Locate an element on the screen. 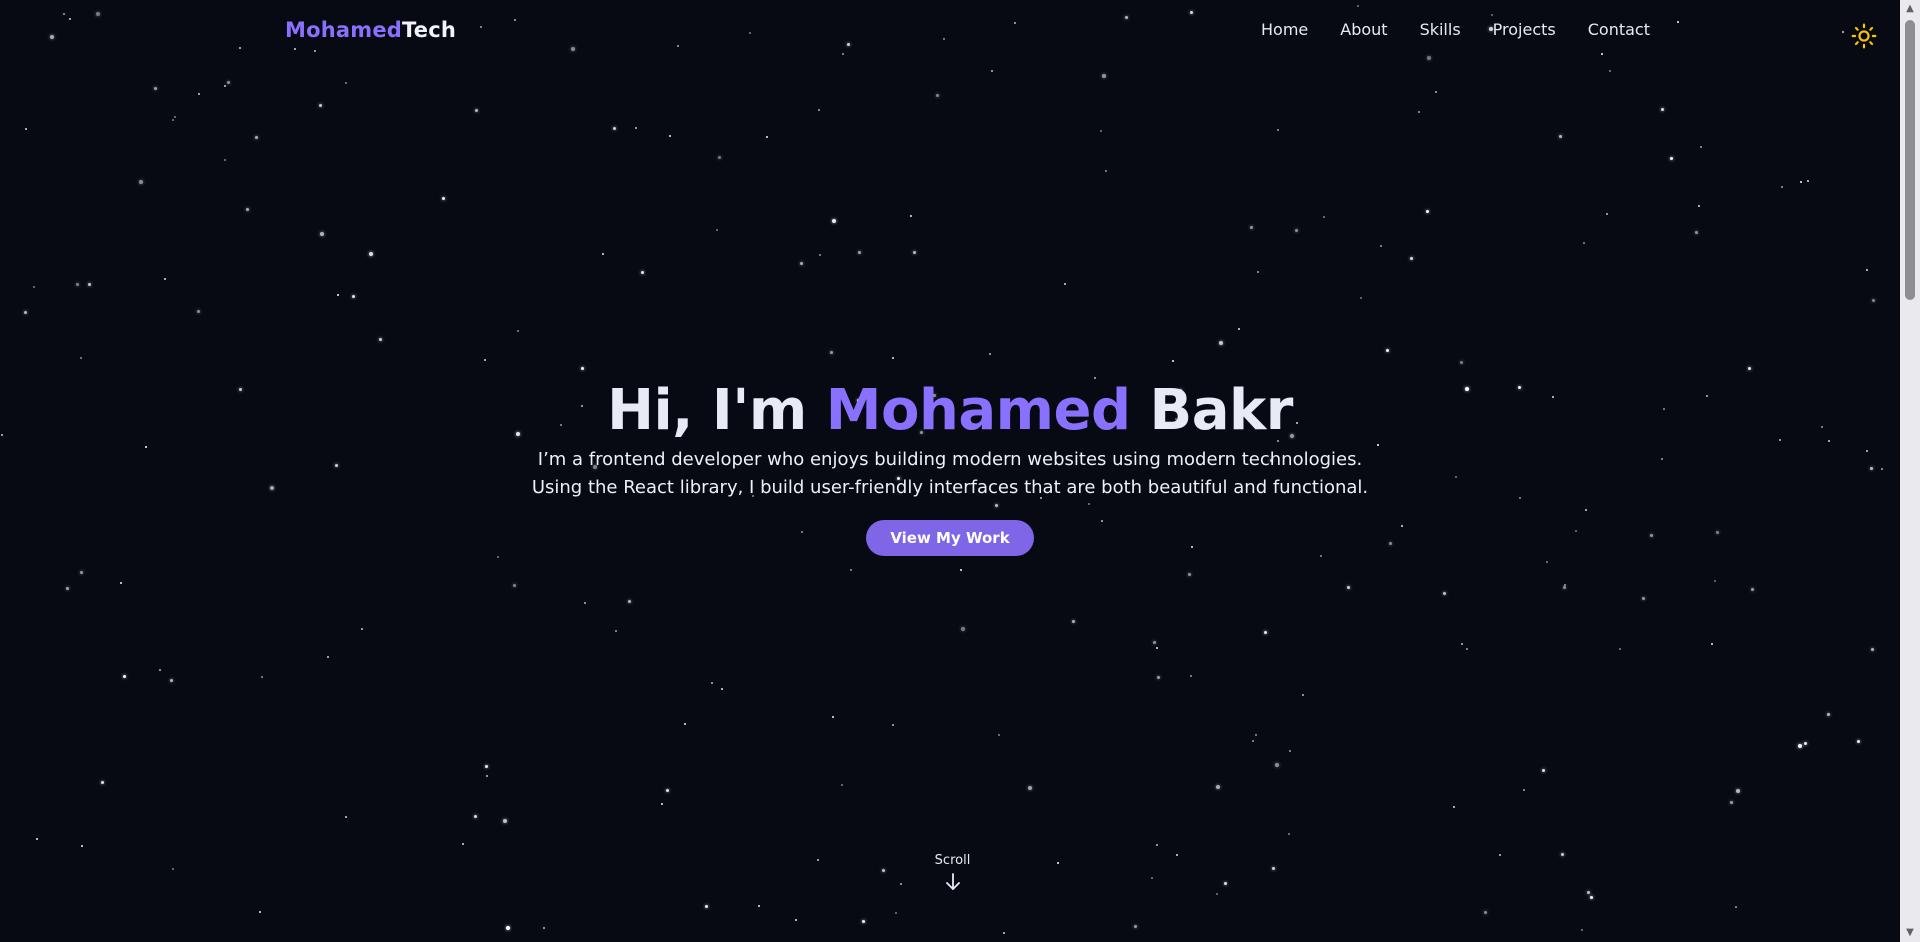 The image size is (1920, 942). hero-first-name: Mohamed is located at coordinates (978, 410).